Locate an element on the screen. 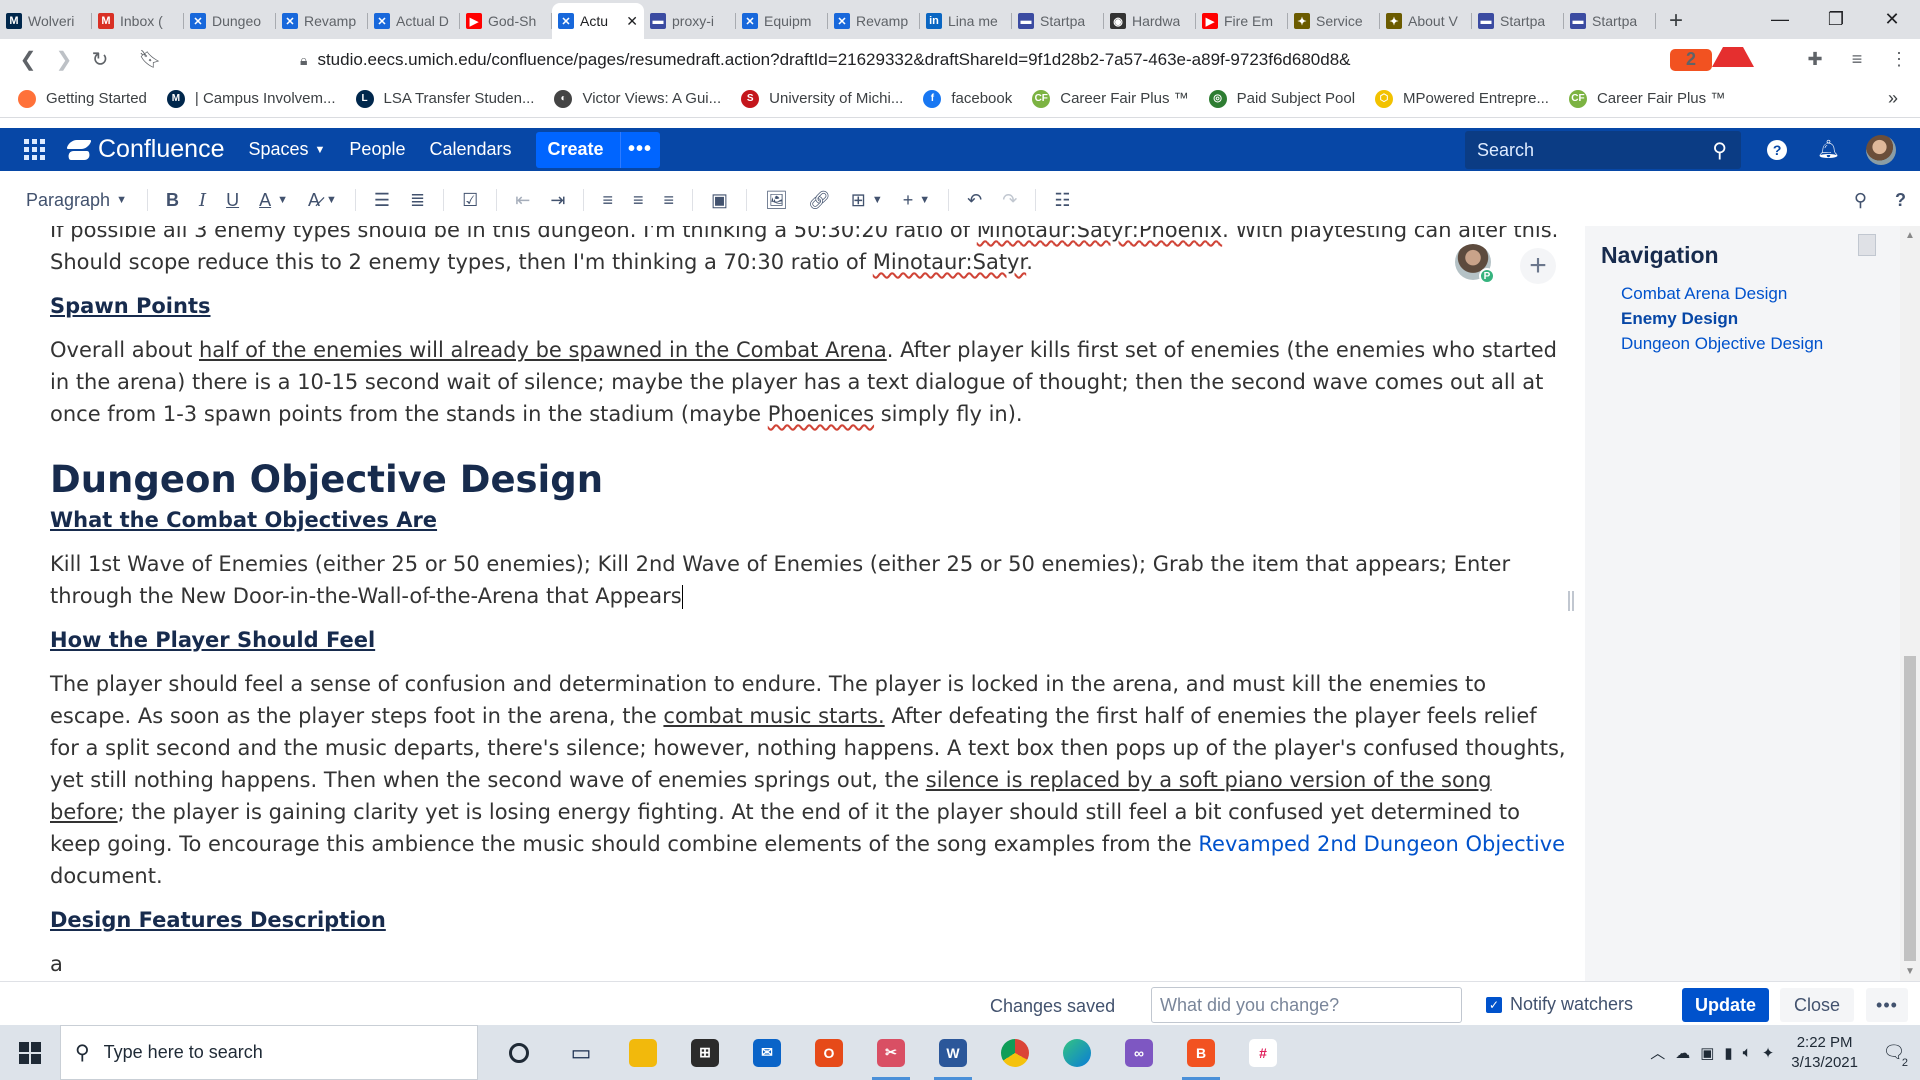 The height and width of the screenshot is (1080, 1920). insert-more-icon: + ▼ is located at coordinates (916, 200).